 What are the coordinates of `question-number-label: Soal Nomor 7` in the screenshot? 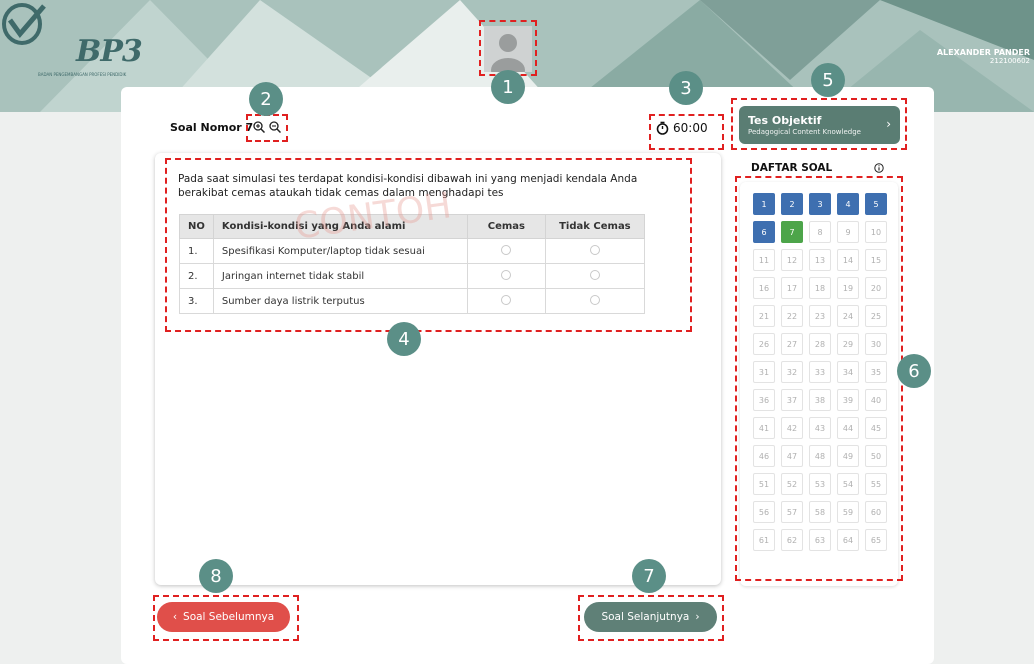 It's located at (212, 127).